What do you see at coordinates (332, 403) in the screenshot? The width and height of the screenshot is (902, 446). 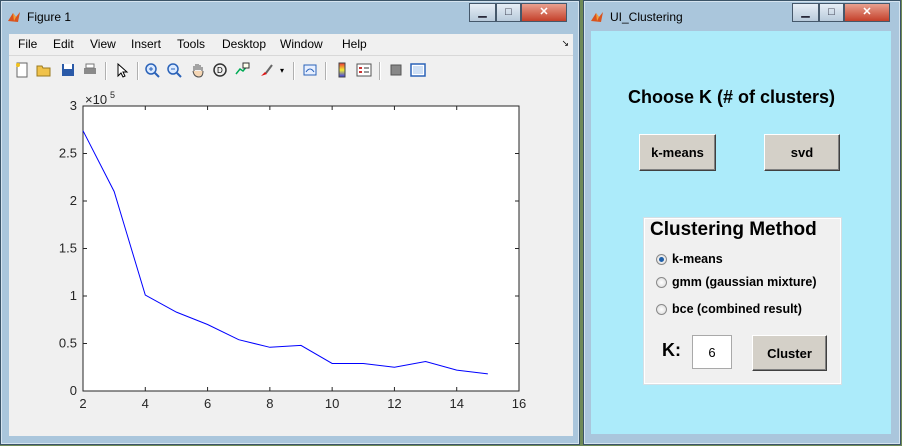 I see `x-tick-label: 10` at bounding box center [332, 403].